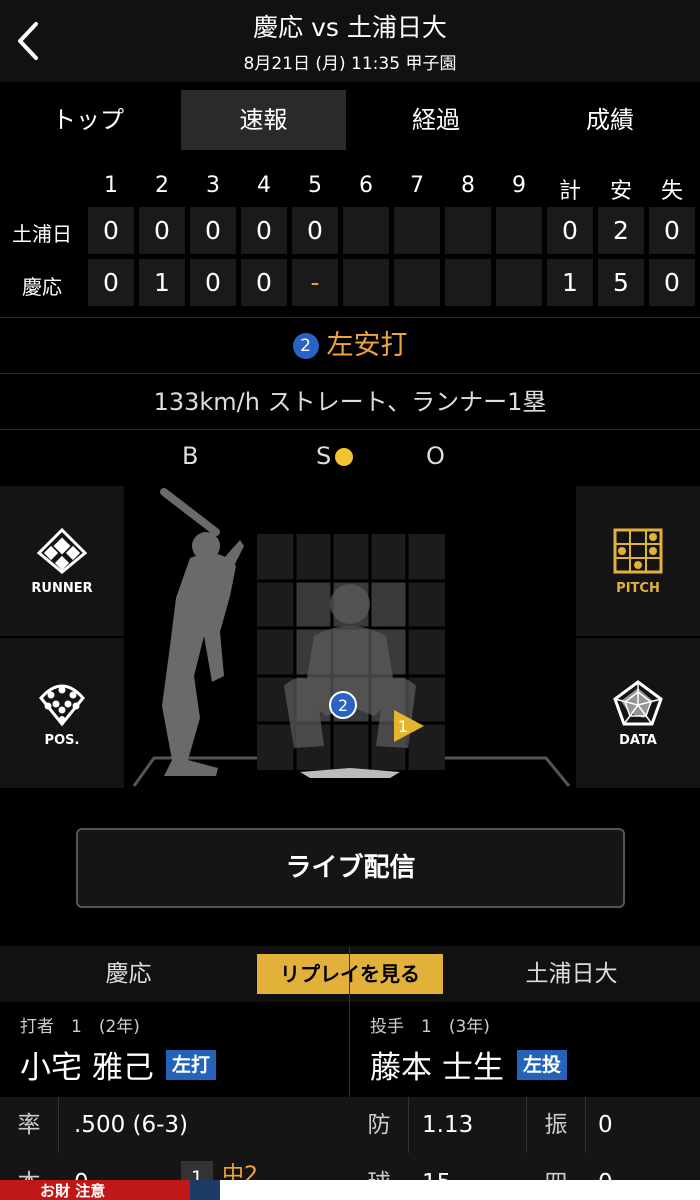  I want to click on strike-dot-icon, so click(344, 457).